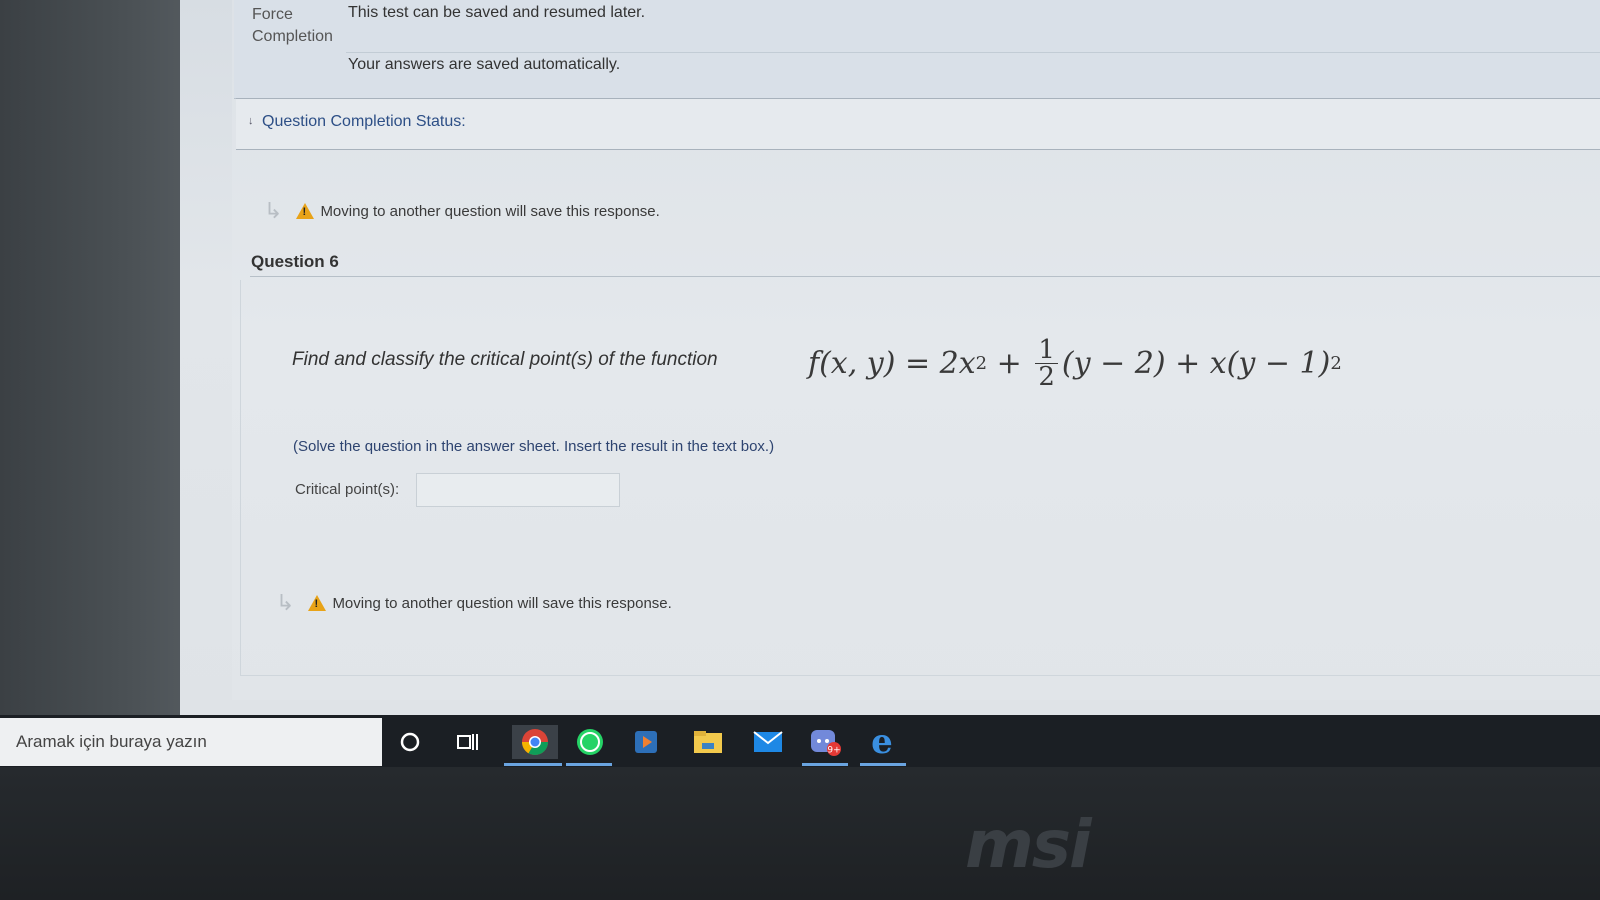  I want to click on chrome-icon, so click(535, 742).